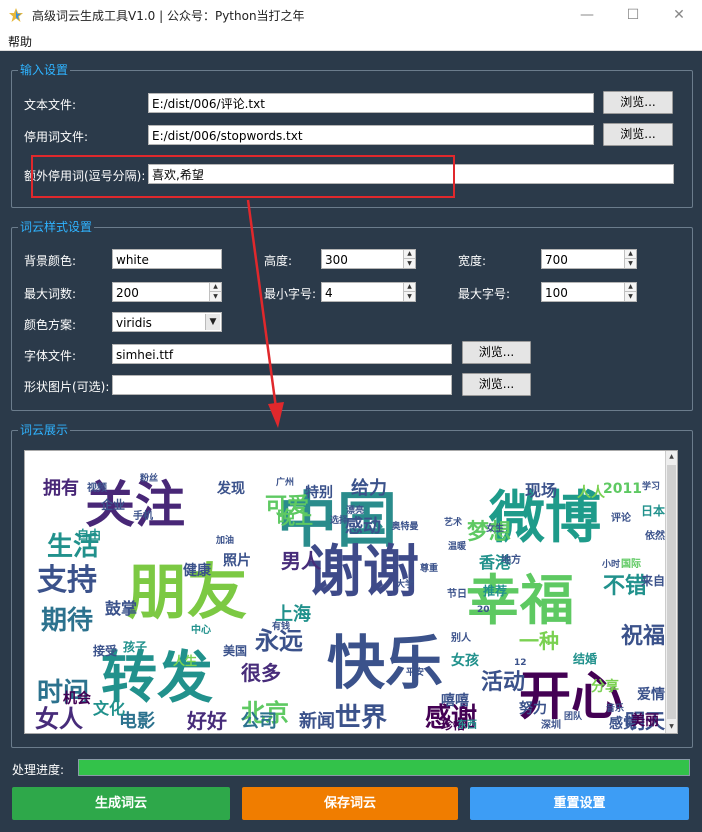  What do you see at coordinates (363, 526) in the screenshot?
I see `wordcloud-word: 感动` at bounding box center [363, 526].